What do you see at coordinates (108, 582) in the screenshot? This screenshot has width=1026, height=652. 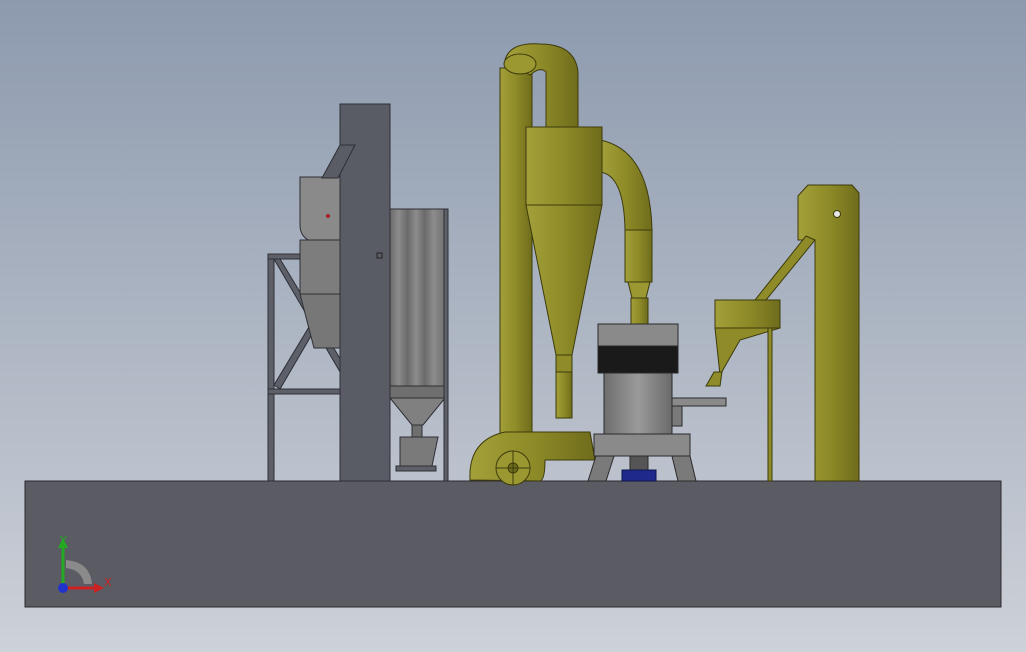 I see `x-axis-label: X` at bounding box center [108, 582].